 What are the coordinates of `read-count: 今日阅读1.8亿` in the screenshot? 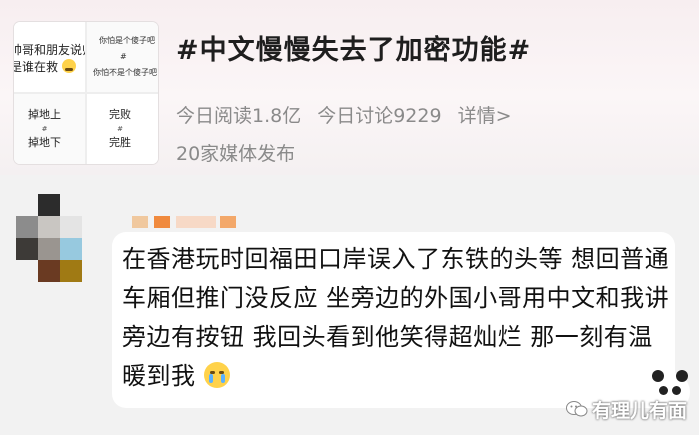 It's located at (239, 116).